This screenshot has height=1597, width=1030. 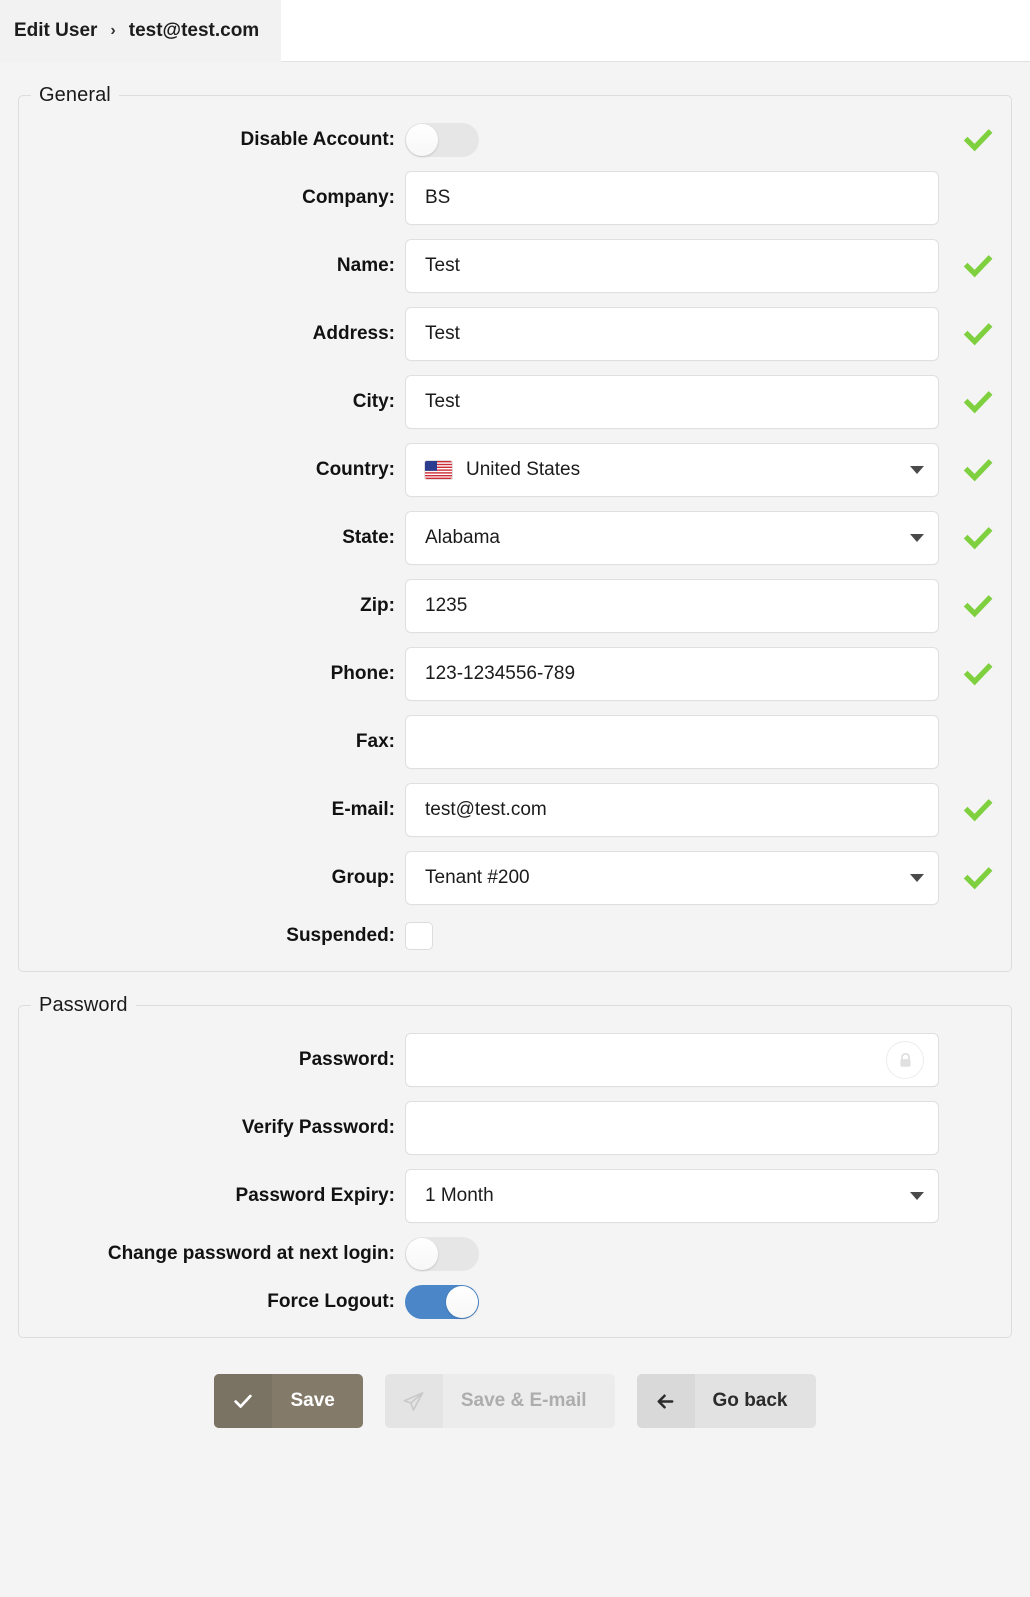 What do you see at coordinates (477, 877) in the screenshot?
I see `group-select-value: Tenant #200` at bounding box center [477, 877].